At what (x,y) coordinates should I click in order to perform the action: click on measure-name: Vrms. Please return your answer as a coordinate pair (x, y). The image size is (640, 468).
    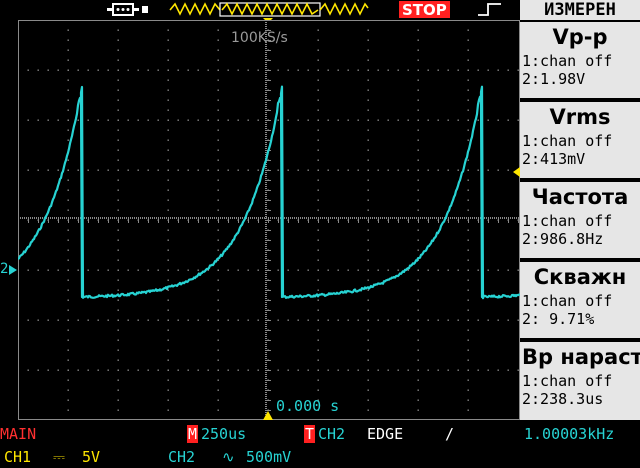
    Looking at the image, I should click on (580, 117).